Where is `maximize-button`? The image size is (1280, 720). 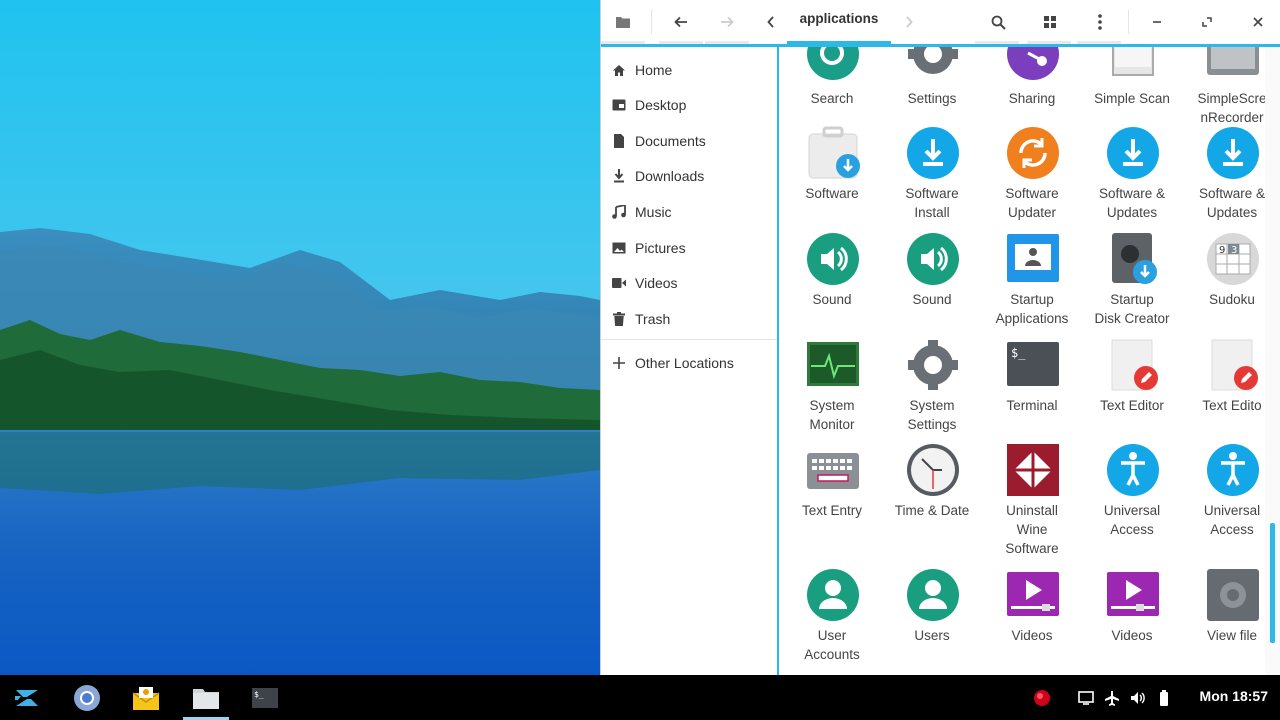
maximize-button is located at coordinates (1207, 22).